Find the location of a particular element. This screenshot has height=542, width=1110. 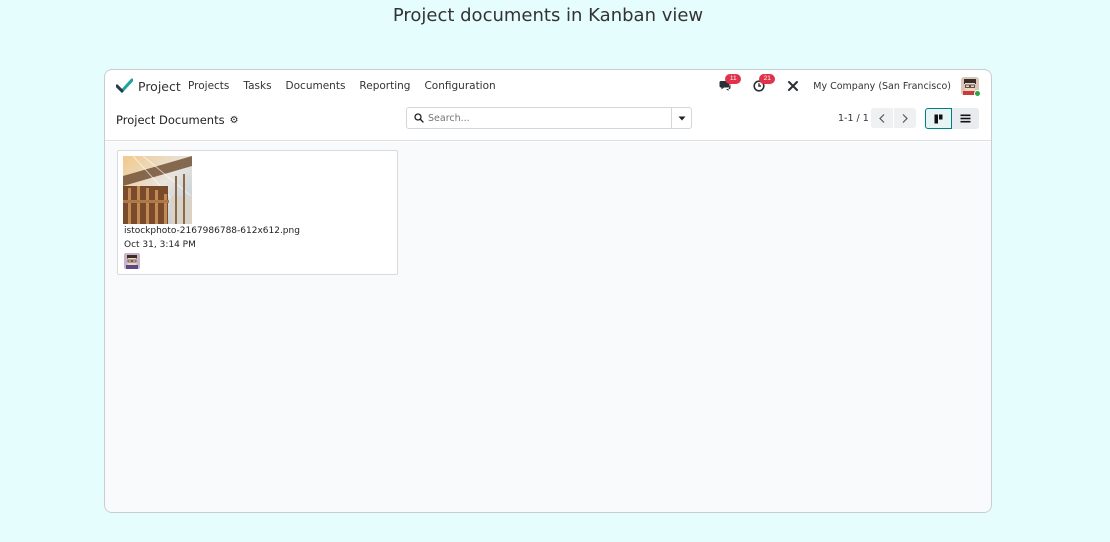

breadcrumb-title: Project Documents is located at coordinates (170, 120).